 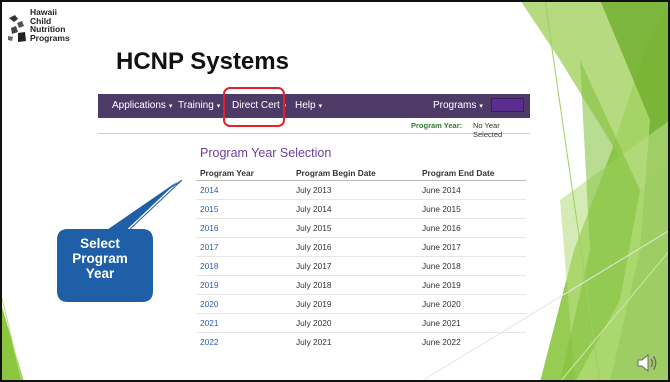 I want to click on callout-line: Program, so click(x=100, y=258).